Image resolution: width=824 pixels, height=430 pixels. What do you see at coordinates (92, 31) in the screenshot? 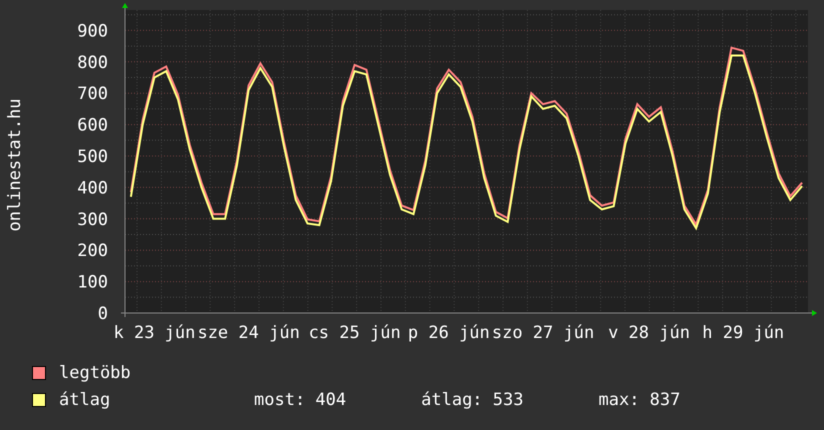
I see `y-tick-label: 900` at bounding box center [92, 31].